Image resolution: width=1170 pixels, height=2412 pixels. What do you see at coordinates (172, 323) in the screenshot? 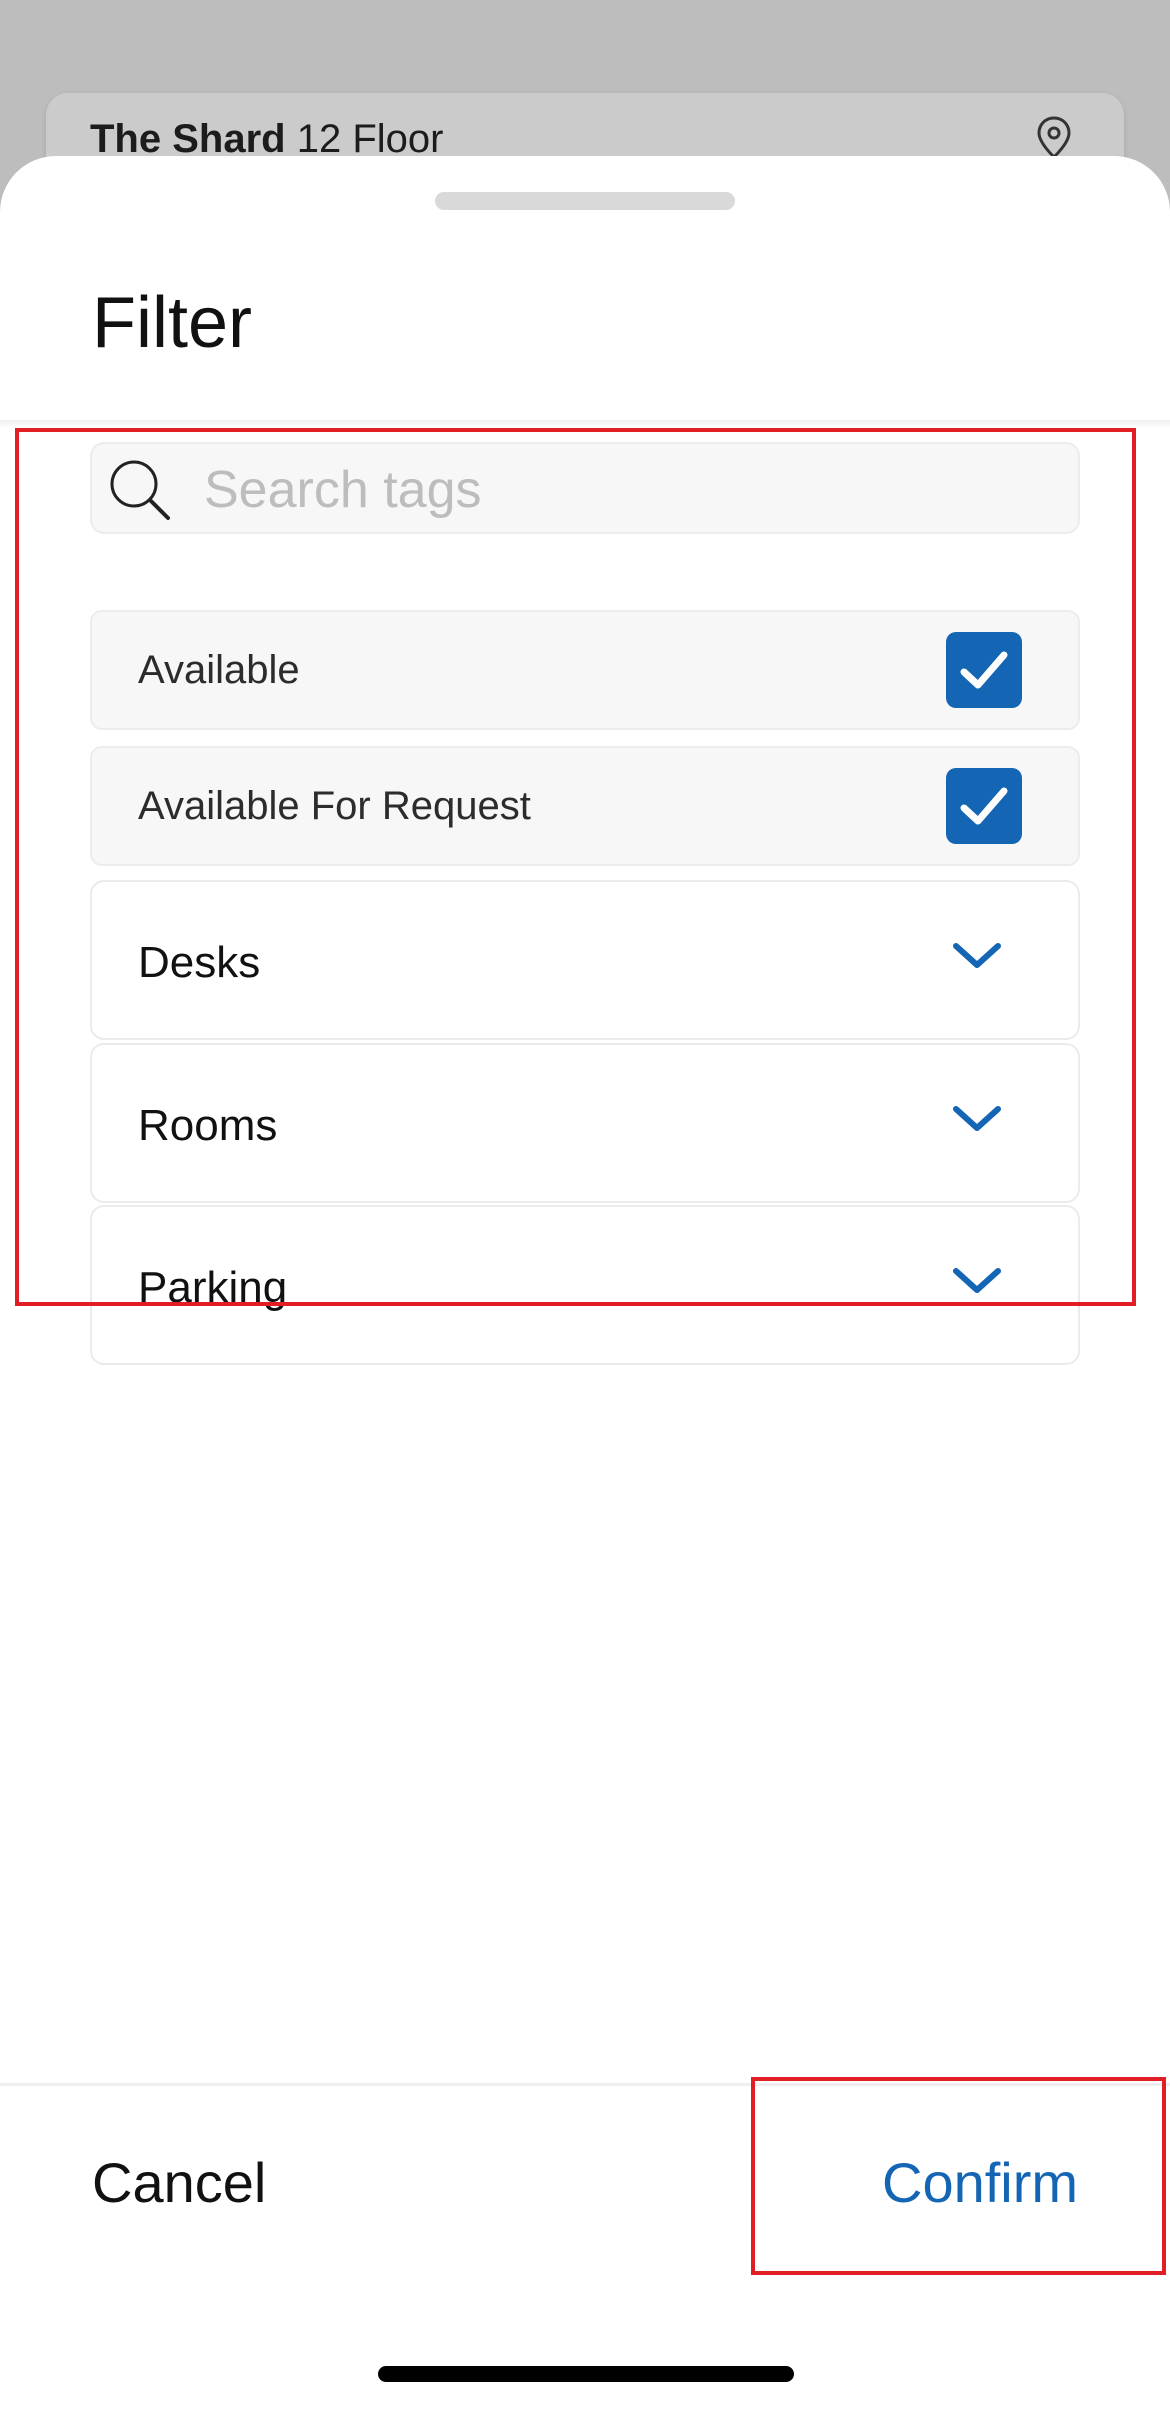
I see `sheet-title: Filter` at bounding box center [172, 323].